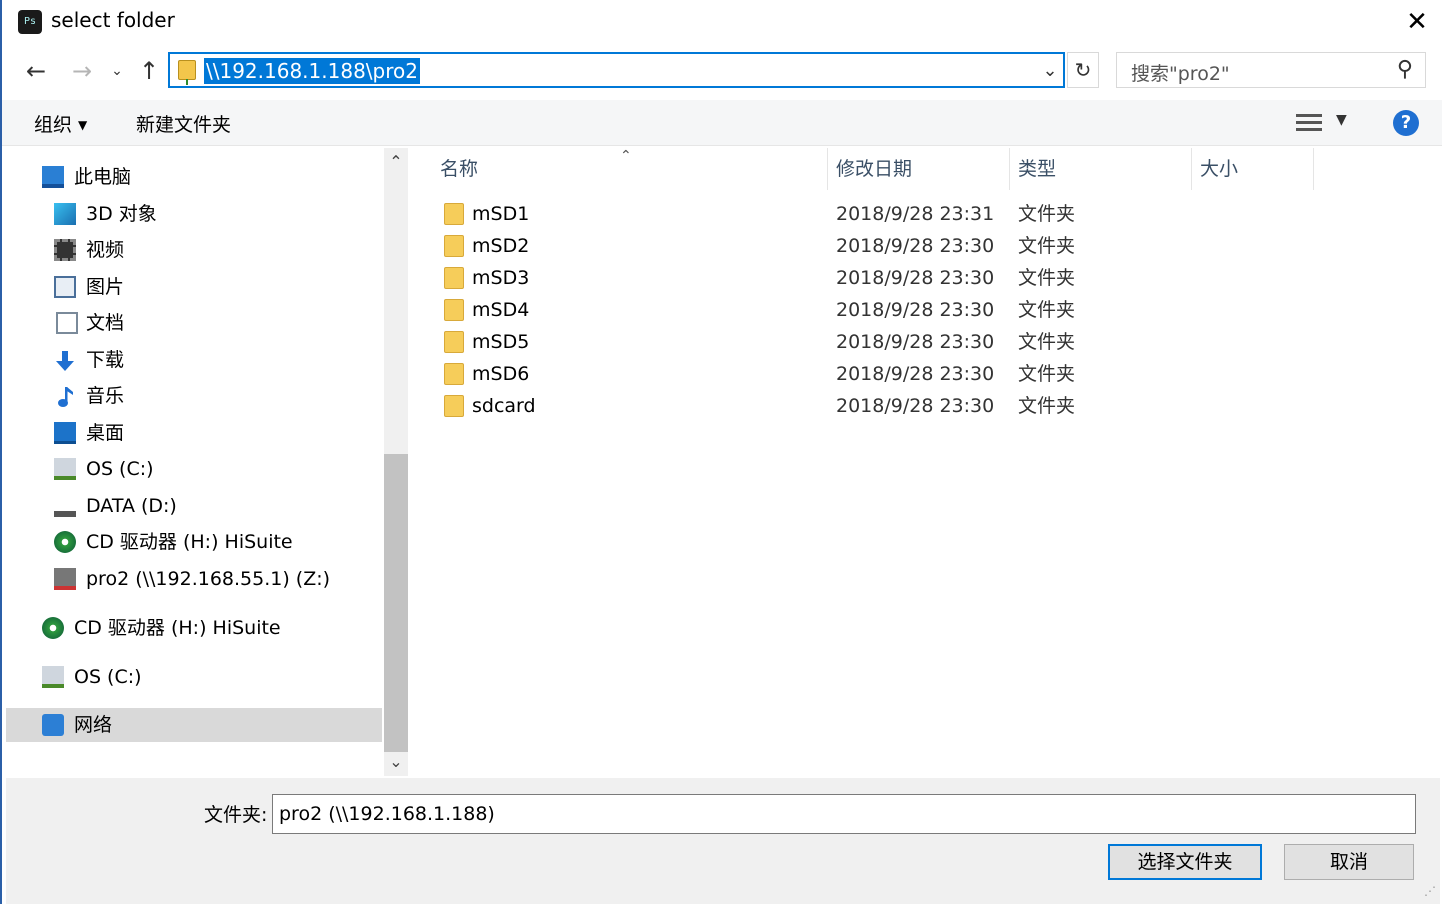 The image size is (1442, 904). I want to click on file-row: mSD2 2018/9/28 23:30 文件夹, so click(790, 246).